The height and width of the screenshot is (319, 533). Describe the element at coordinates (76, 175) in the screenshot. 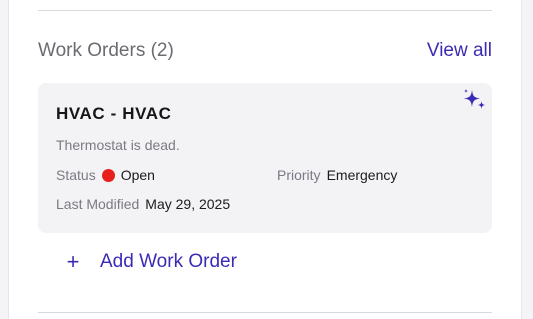

I see `status-label: Status` at that location.